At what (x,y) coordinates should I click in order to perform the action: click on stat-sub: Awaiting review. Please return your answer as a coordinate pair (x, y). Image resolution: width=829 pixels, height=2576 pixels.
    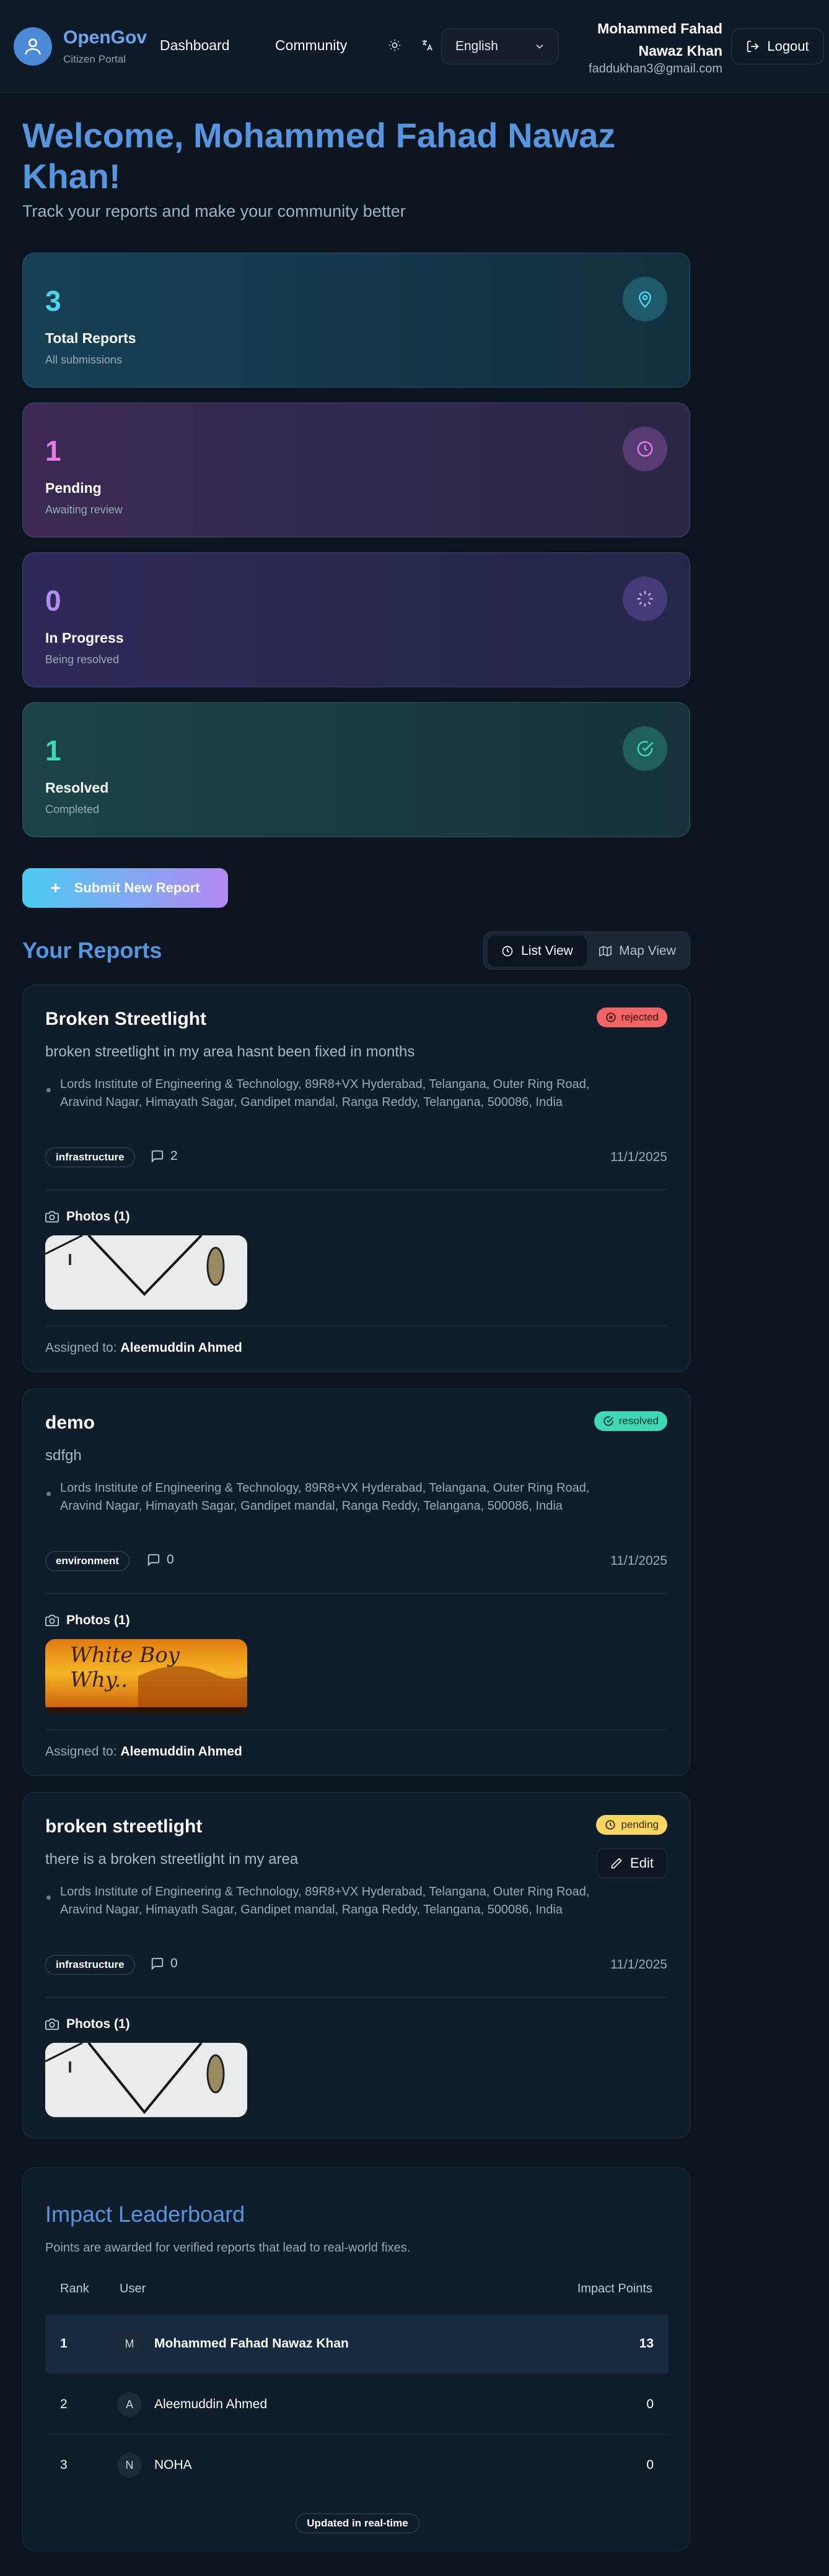
    Looking at the image, I should click on (84, 509).